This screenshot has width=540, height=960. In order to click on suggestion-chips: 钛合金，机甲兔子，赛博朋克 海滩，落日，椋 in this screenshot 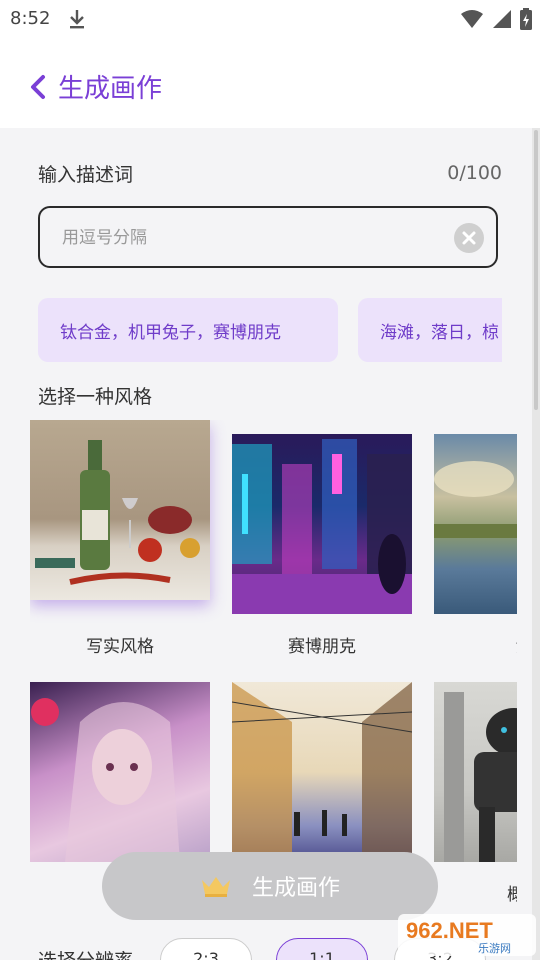, I will do `click(270, 331)`.